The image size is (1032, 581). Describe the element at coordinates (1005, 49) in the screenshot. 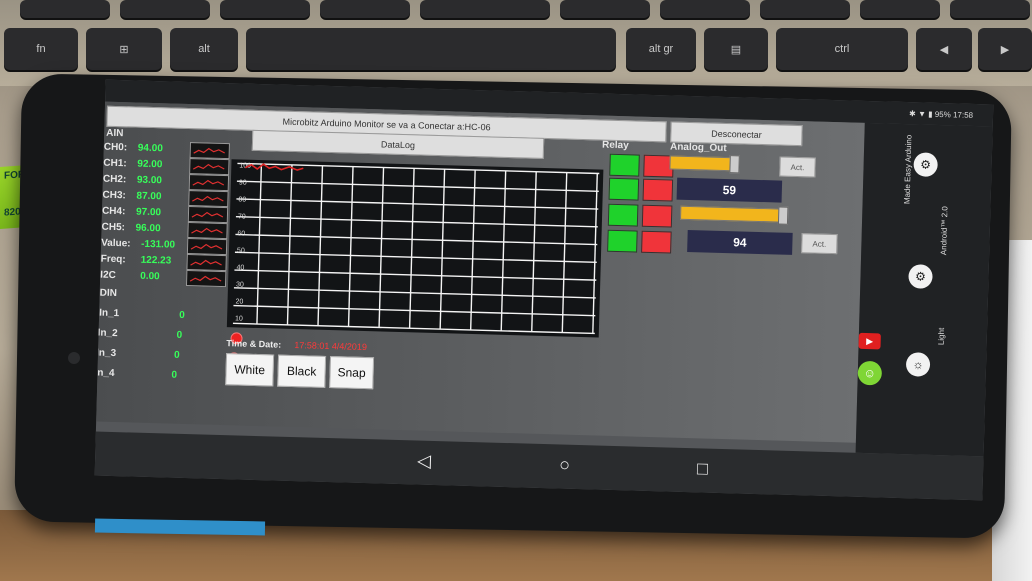

I see `arrow-right-key: ▶` at that location.